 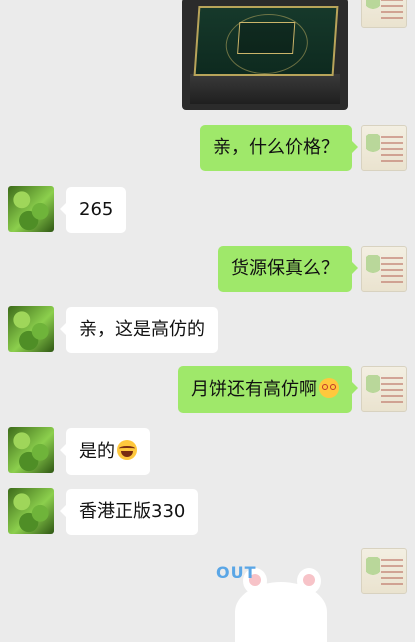 What do you see at coordinates (132, 511) in the screenshot?
I see `message-text: 香港正版330` at bounding box center [132, 511].